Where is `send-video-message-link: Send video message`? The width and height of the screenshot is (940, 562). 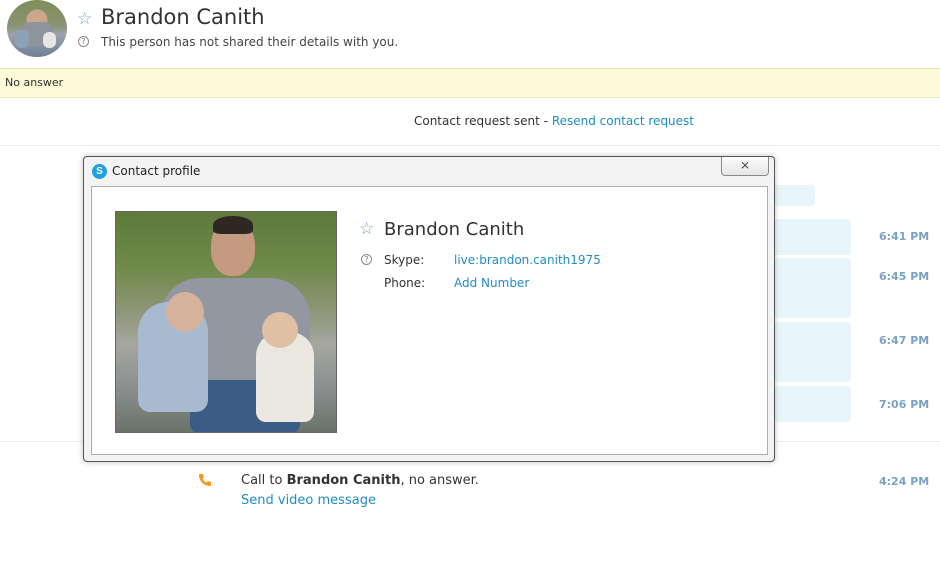 send-video-message-link: Send video message is located at coordinates (308, 500).